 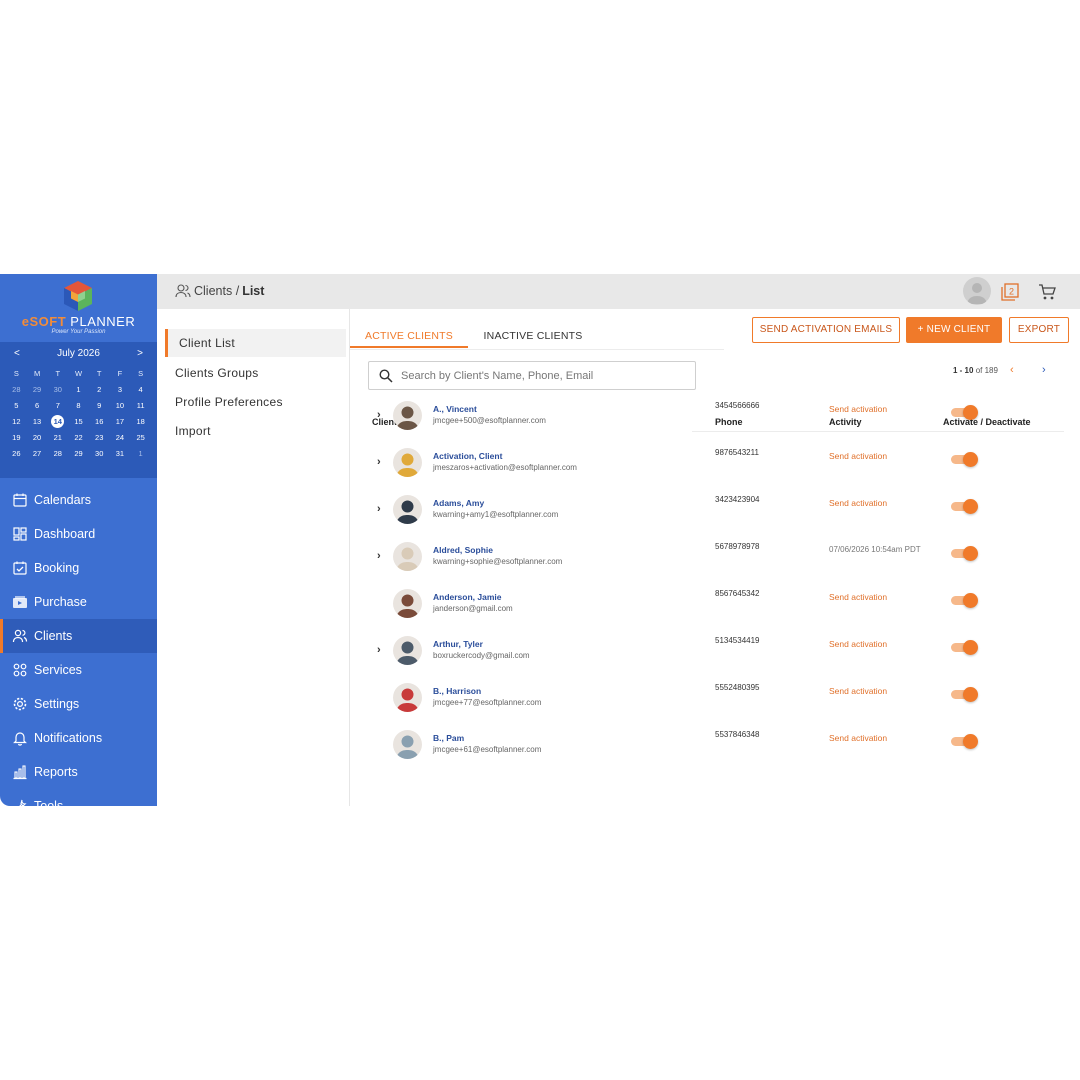 I want to click on calendar-day: 26, so click(x=16, y=453).